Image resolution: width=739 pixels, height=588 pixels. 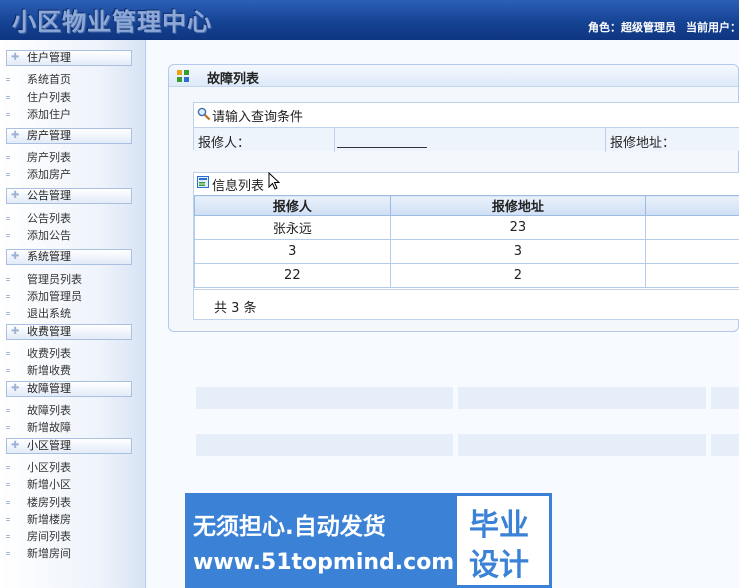 I want to click on column-header: 报修地址, so click(x=518, y=205).